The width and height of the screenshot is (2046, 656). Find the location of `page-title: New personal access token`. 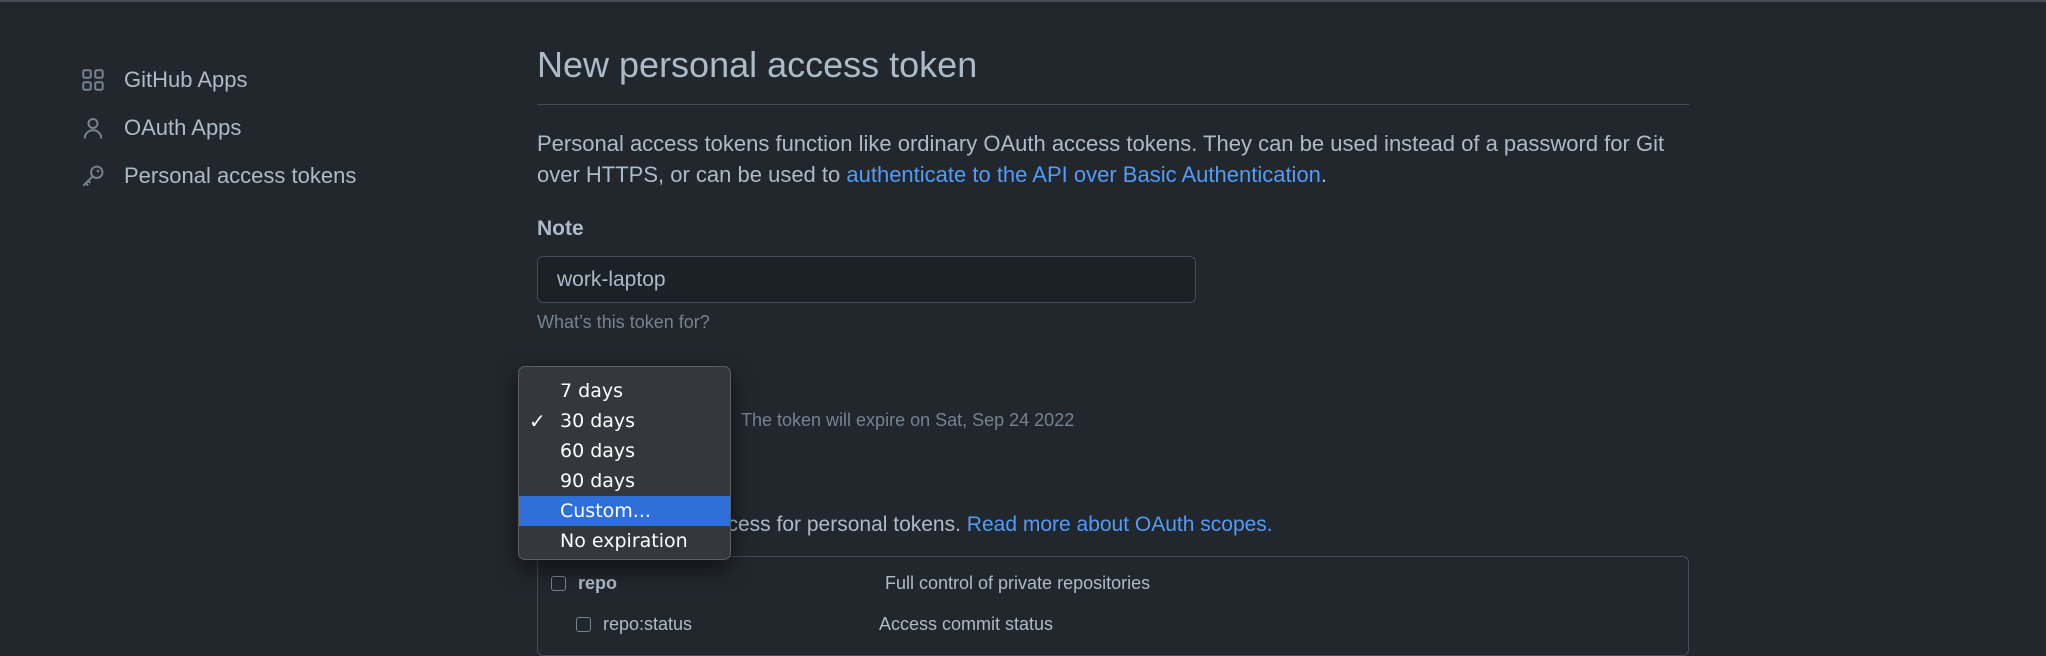

page-title: New personal access token is located at coordinates (757, 64).